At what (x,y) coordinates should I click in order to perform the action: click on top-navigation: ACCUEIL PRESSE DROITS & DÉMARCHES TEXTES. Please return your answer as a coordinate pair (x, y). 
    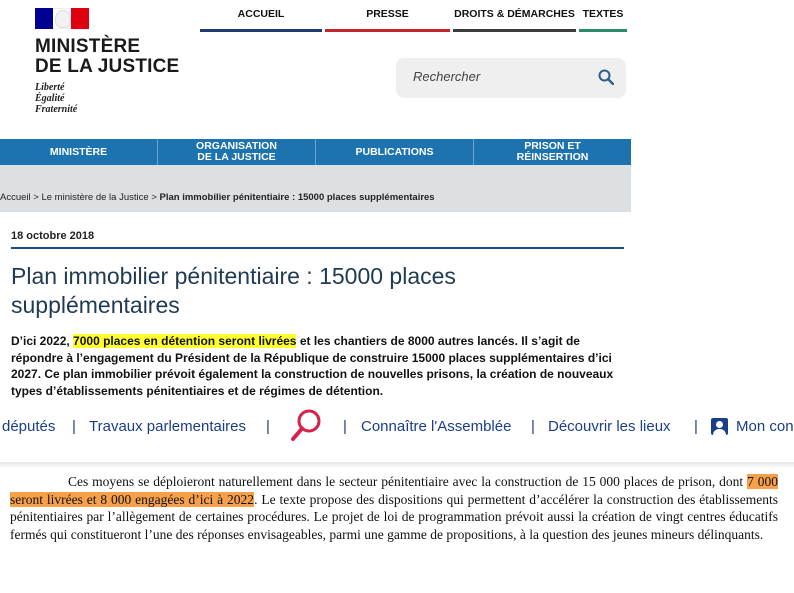
    Looking at the image, I should click on (415, 16).